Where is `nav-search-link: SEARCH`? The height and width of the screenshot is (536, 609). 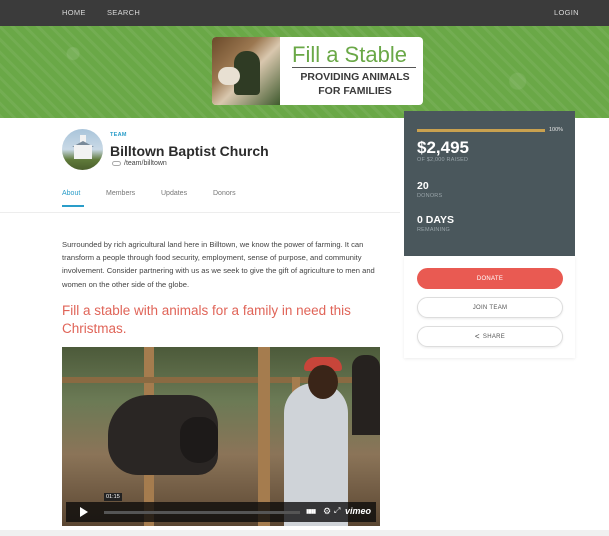
nav-search-link: SEARCH is located at coordinates (123, 12).